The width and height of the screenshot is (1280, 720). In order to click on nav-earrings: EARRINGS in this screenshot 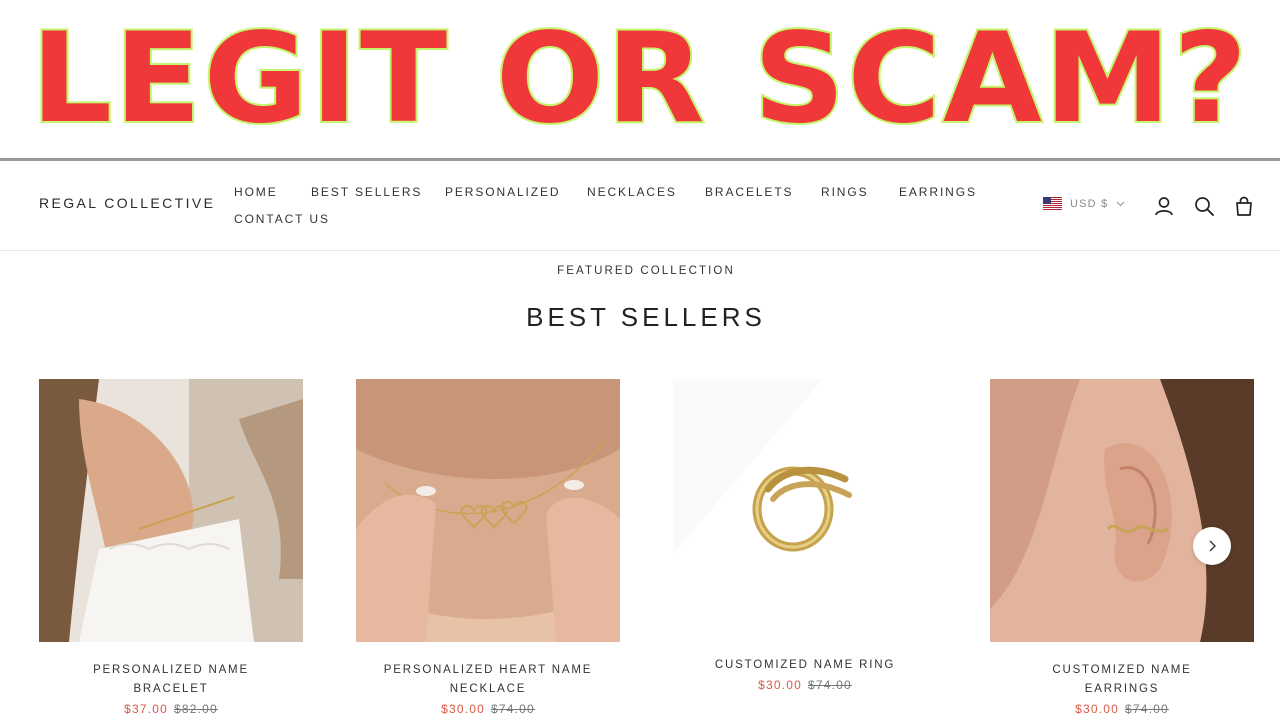, I will do `click(938, 192)`.